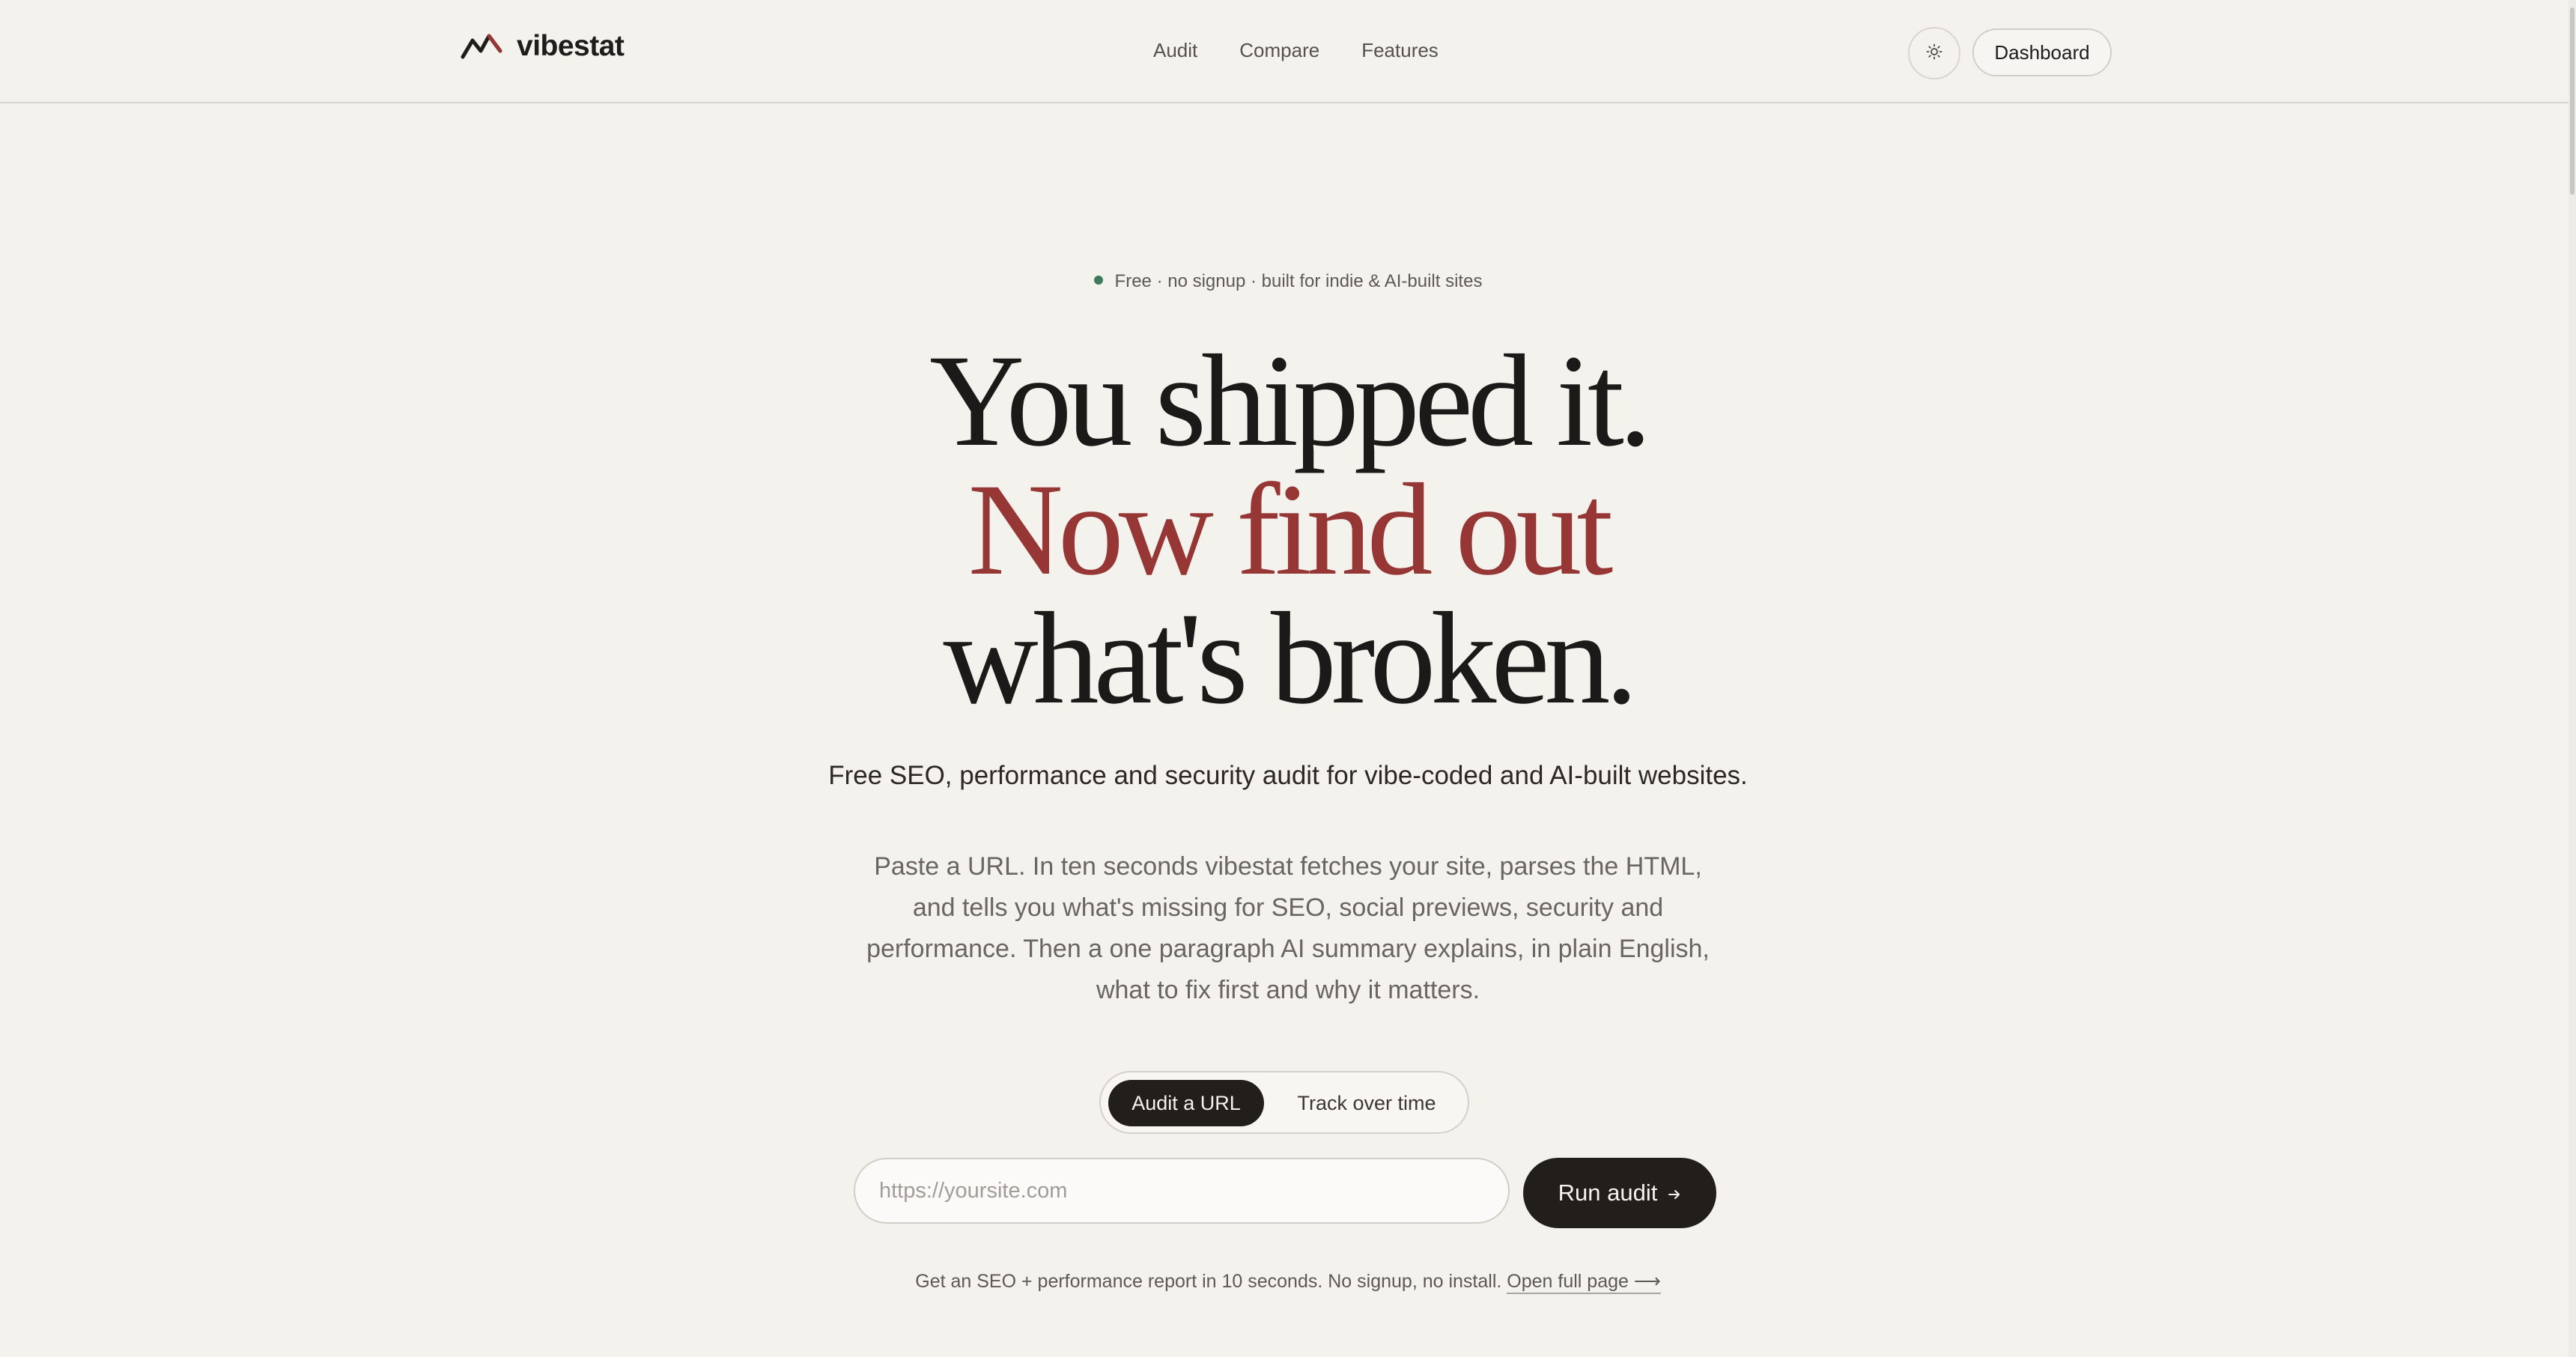 The image size is (2576, 1357). Describe the element at coordinates (1279, 50) in the screenshot. I see `nav-compare: Compare` at that location.